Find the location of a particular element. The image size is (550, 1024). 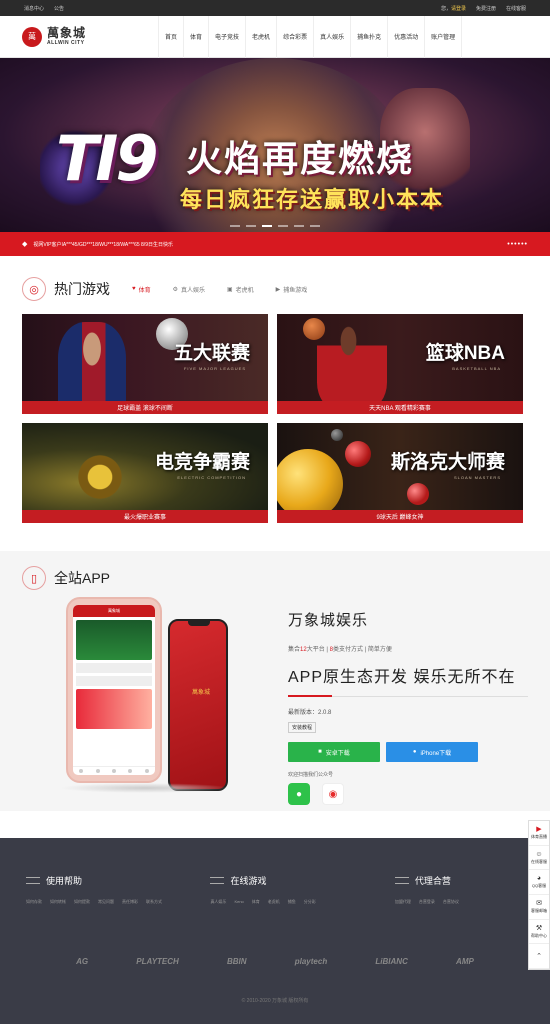

nav-sports: 体育 is located at coordinates (195, 36).